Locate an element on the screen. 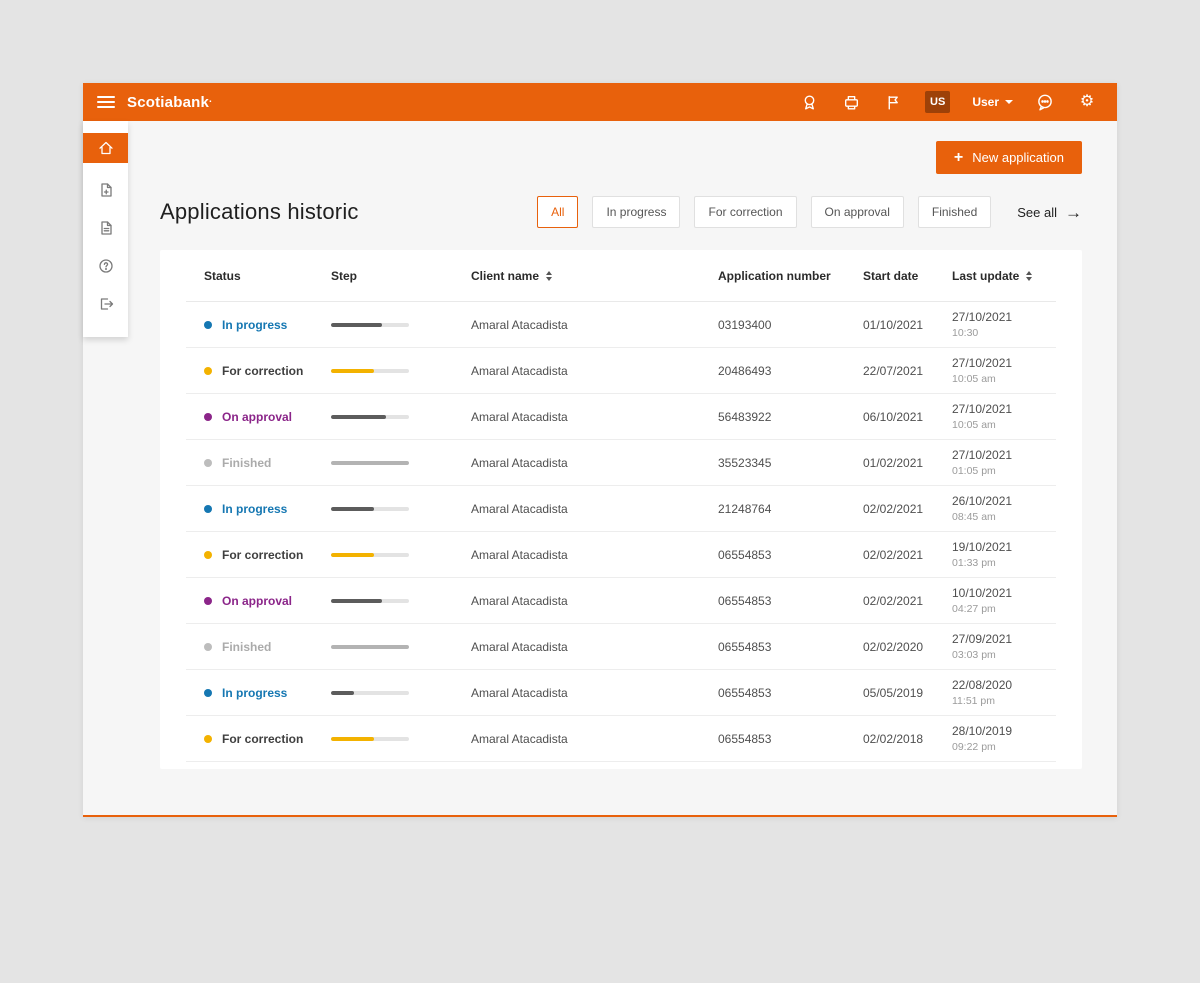 Image resolution: width=1200 pixels, height=983 pixels. application-number: 21248764 is located at coordinates (745, 508).